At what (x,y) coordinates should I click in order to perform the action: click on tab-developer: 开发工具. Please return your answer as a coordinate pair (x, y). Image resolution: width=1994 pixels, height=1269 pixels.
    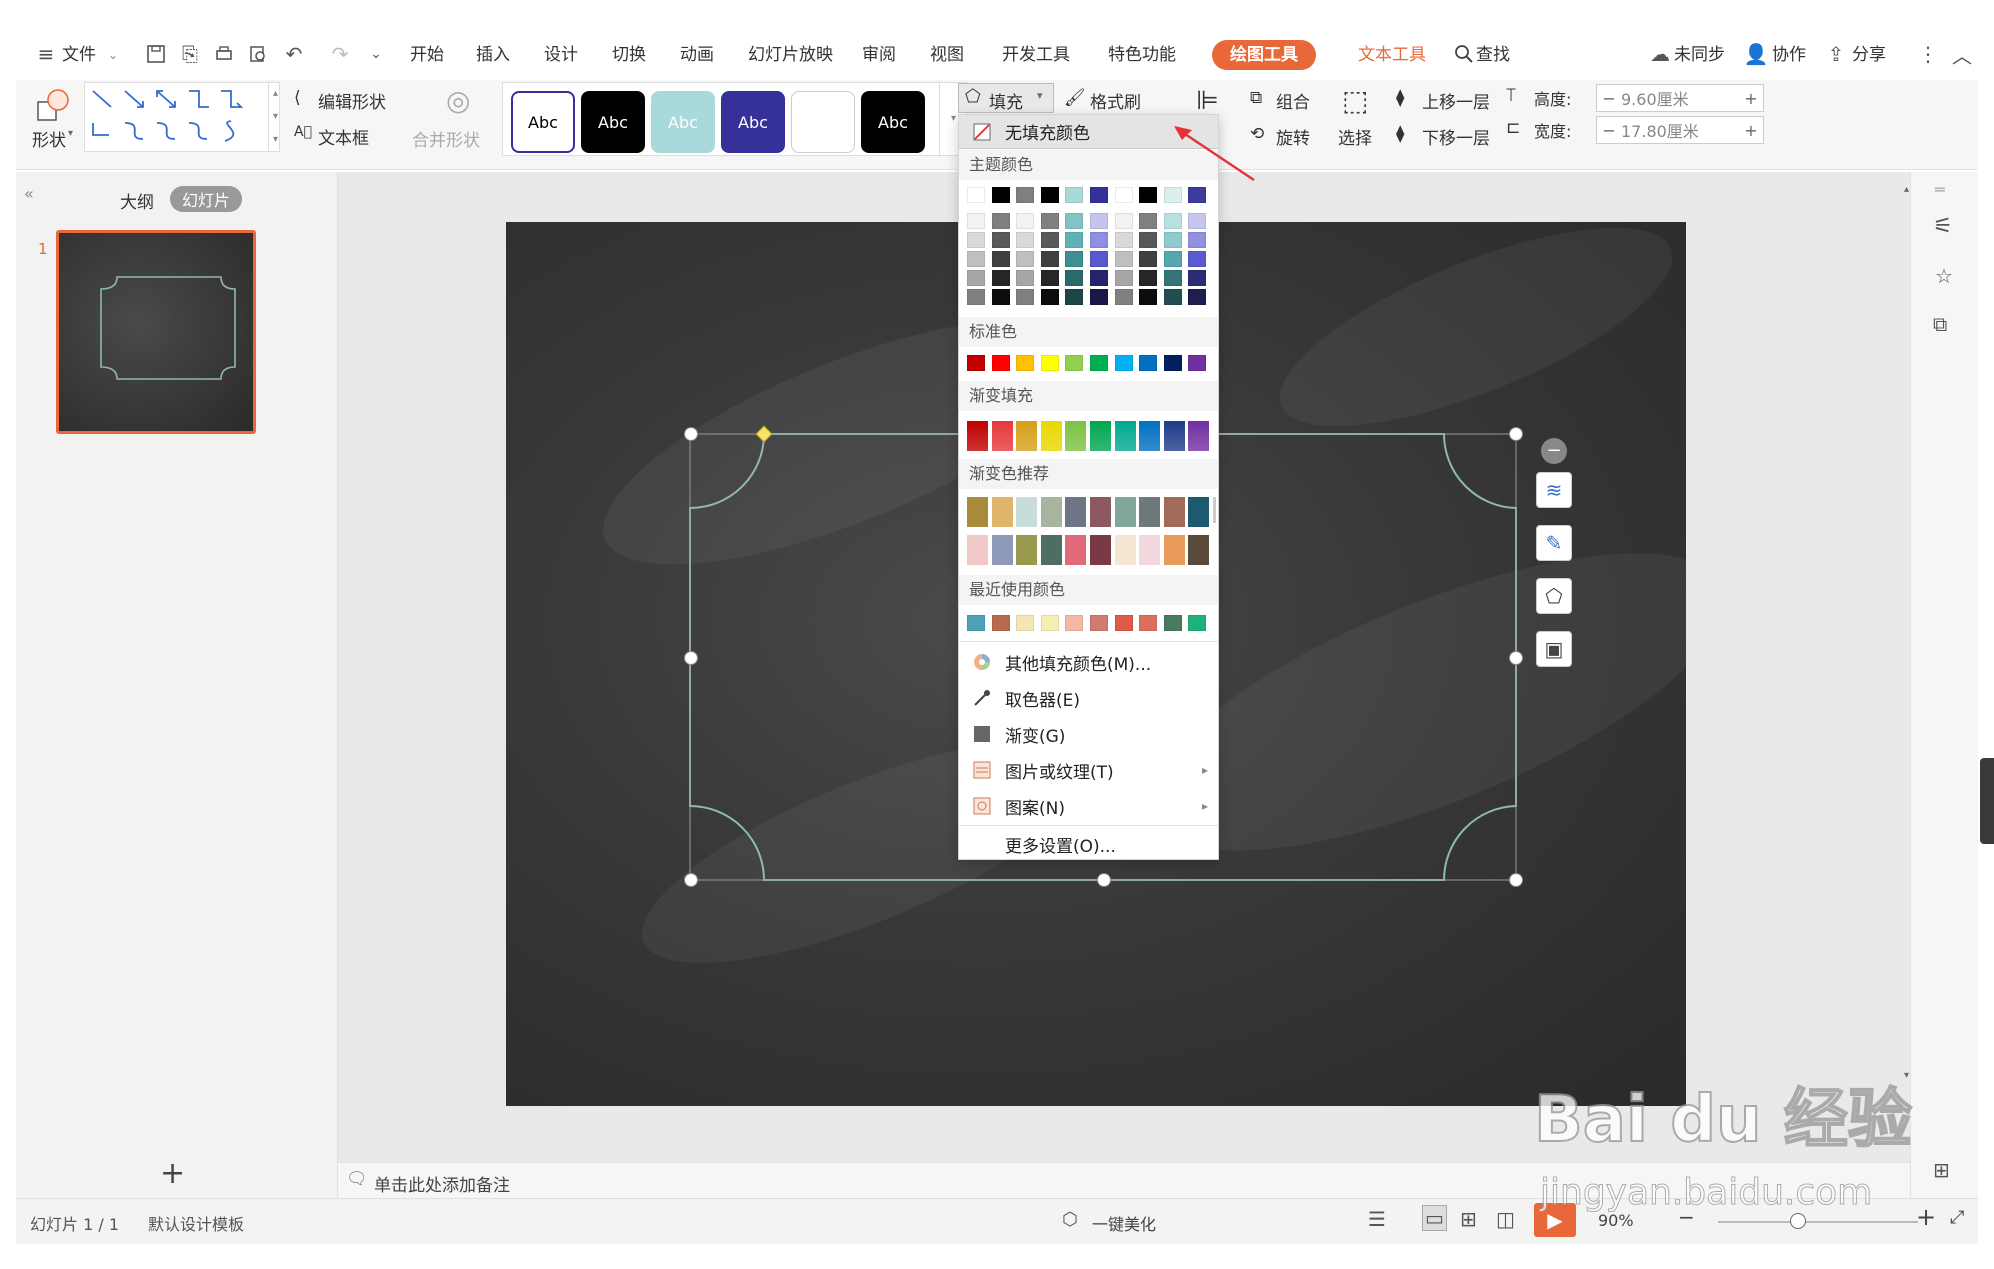
    Looking at the image, I should click on (1036, 55).